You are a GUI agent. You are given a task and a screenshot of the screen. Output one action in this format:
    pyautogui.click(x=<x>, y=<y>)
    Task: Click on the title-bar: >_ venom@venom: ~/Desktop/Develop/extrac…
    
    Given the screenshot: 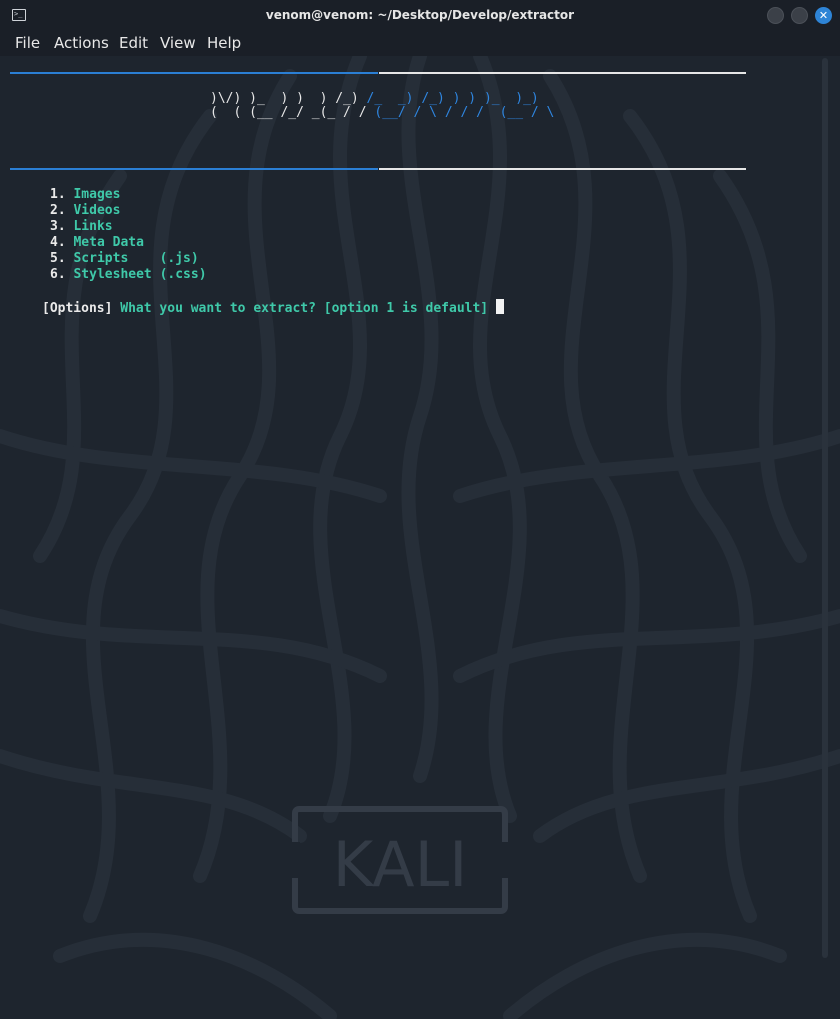 What is the action you would take?
    pyautogui.click(x=420, y=15)
    